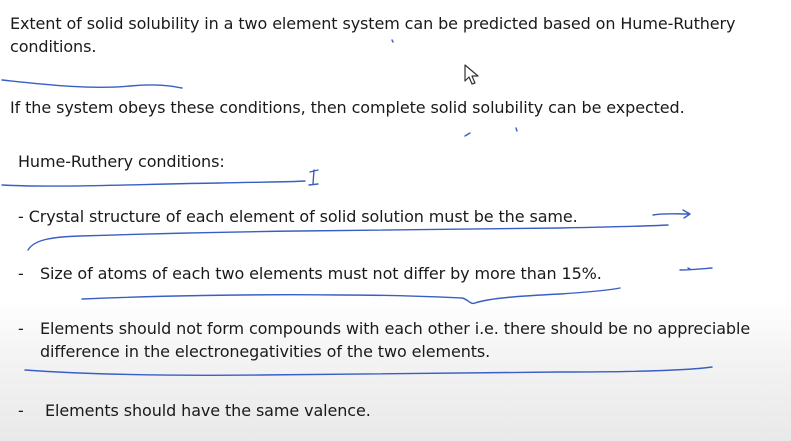 Image resolution: width=791 pixels, height=441 pixels. I want to click on conditions-heading: Hume-Ruthery conditions:, so click(121, 161).